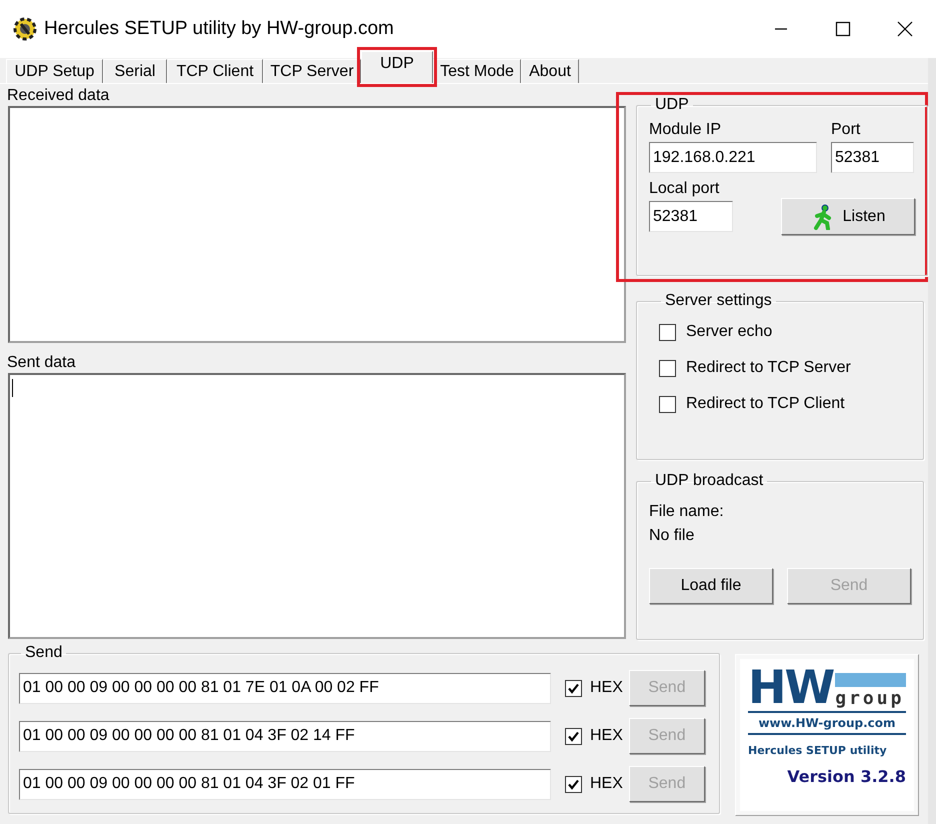 Image resolution: width=936 pixels, height=824 pixels. What do you see at coordinates (672, 536) in the screenshot?
I see `file-name-text: No file` at bounding box center [672, 536].